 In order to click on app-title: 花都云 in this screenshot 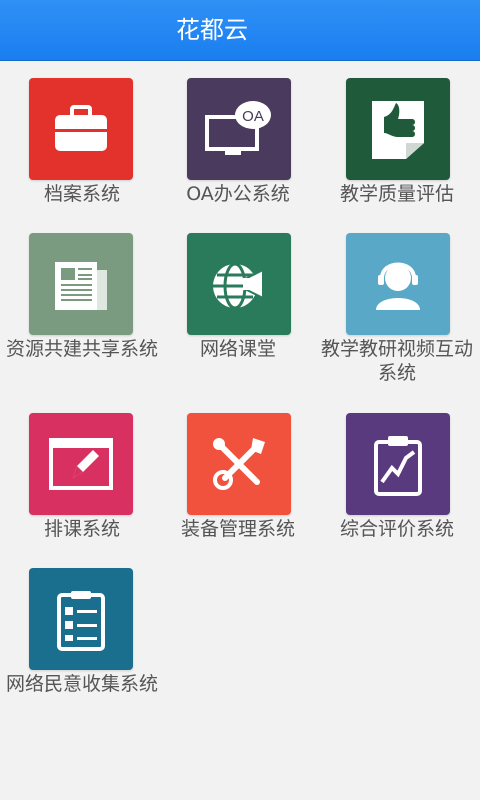, I will do `click(212, 30)`.